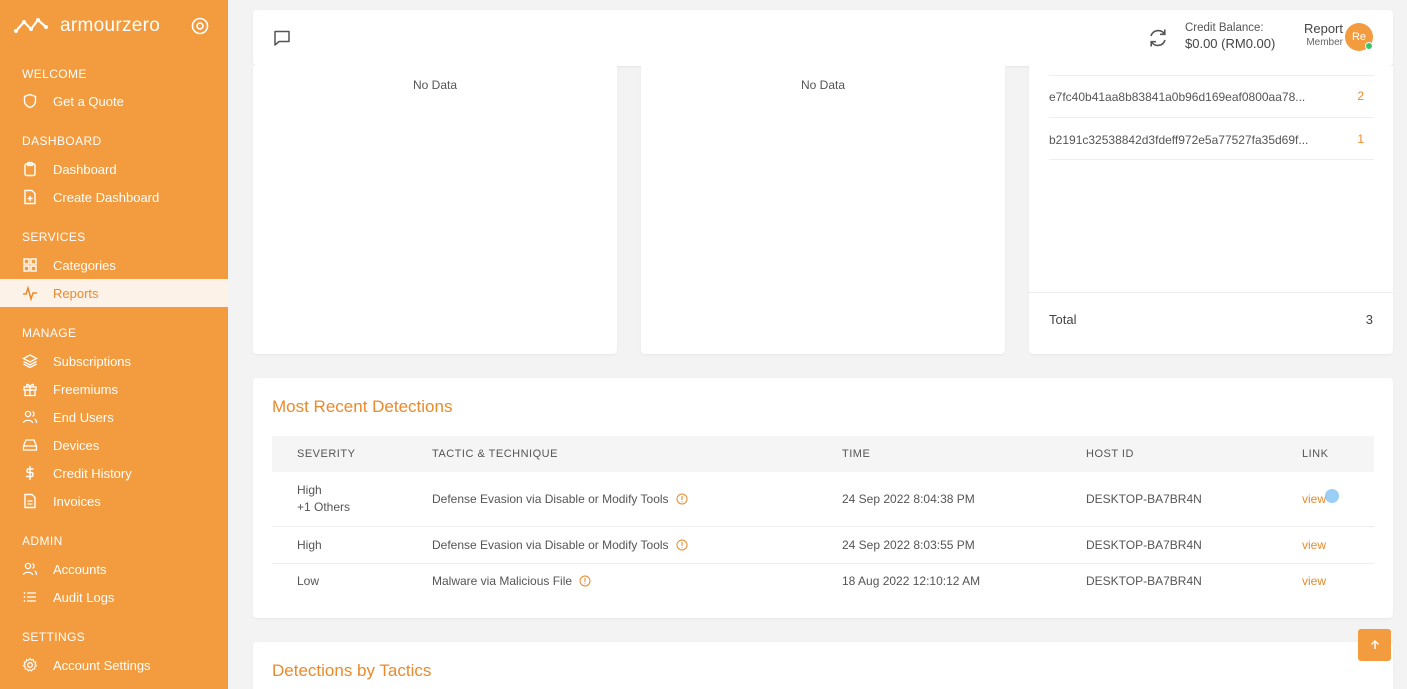  I want to click on hard-drive-icon, so click(30, 445).